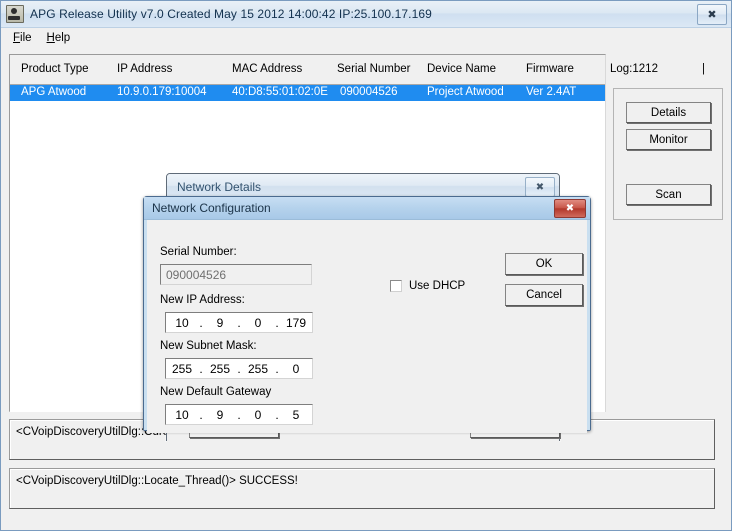 The image size is (732, 531). What do you see at coordinates (239, 322) in the screenshot?
I see `new-ip-address-field: 10 . 9 . 0 . 179` at bounding box center [239, 322].